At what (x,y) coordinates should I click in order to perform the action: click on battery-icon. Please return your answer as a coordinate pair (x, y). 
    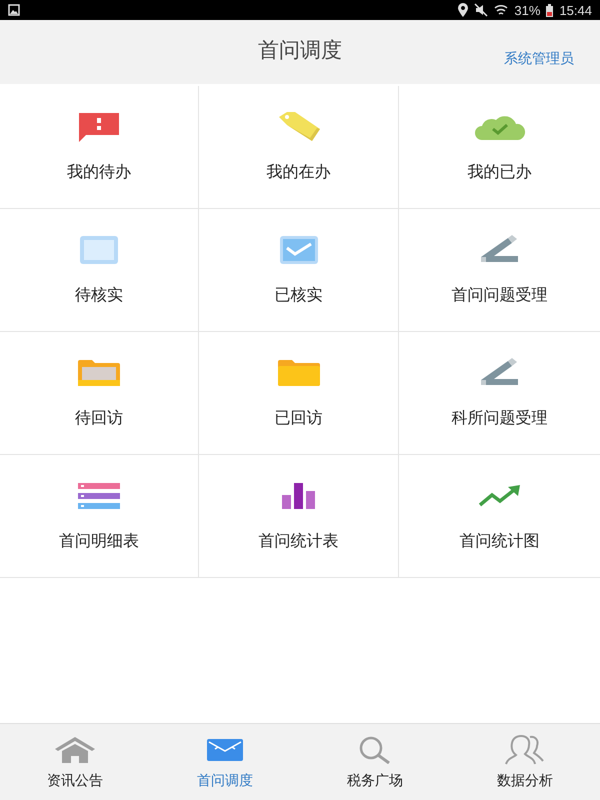
    Looking at the image, I should click on (550, 10).